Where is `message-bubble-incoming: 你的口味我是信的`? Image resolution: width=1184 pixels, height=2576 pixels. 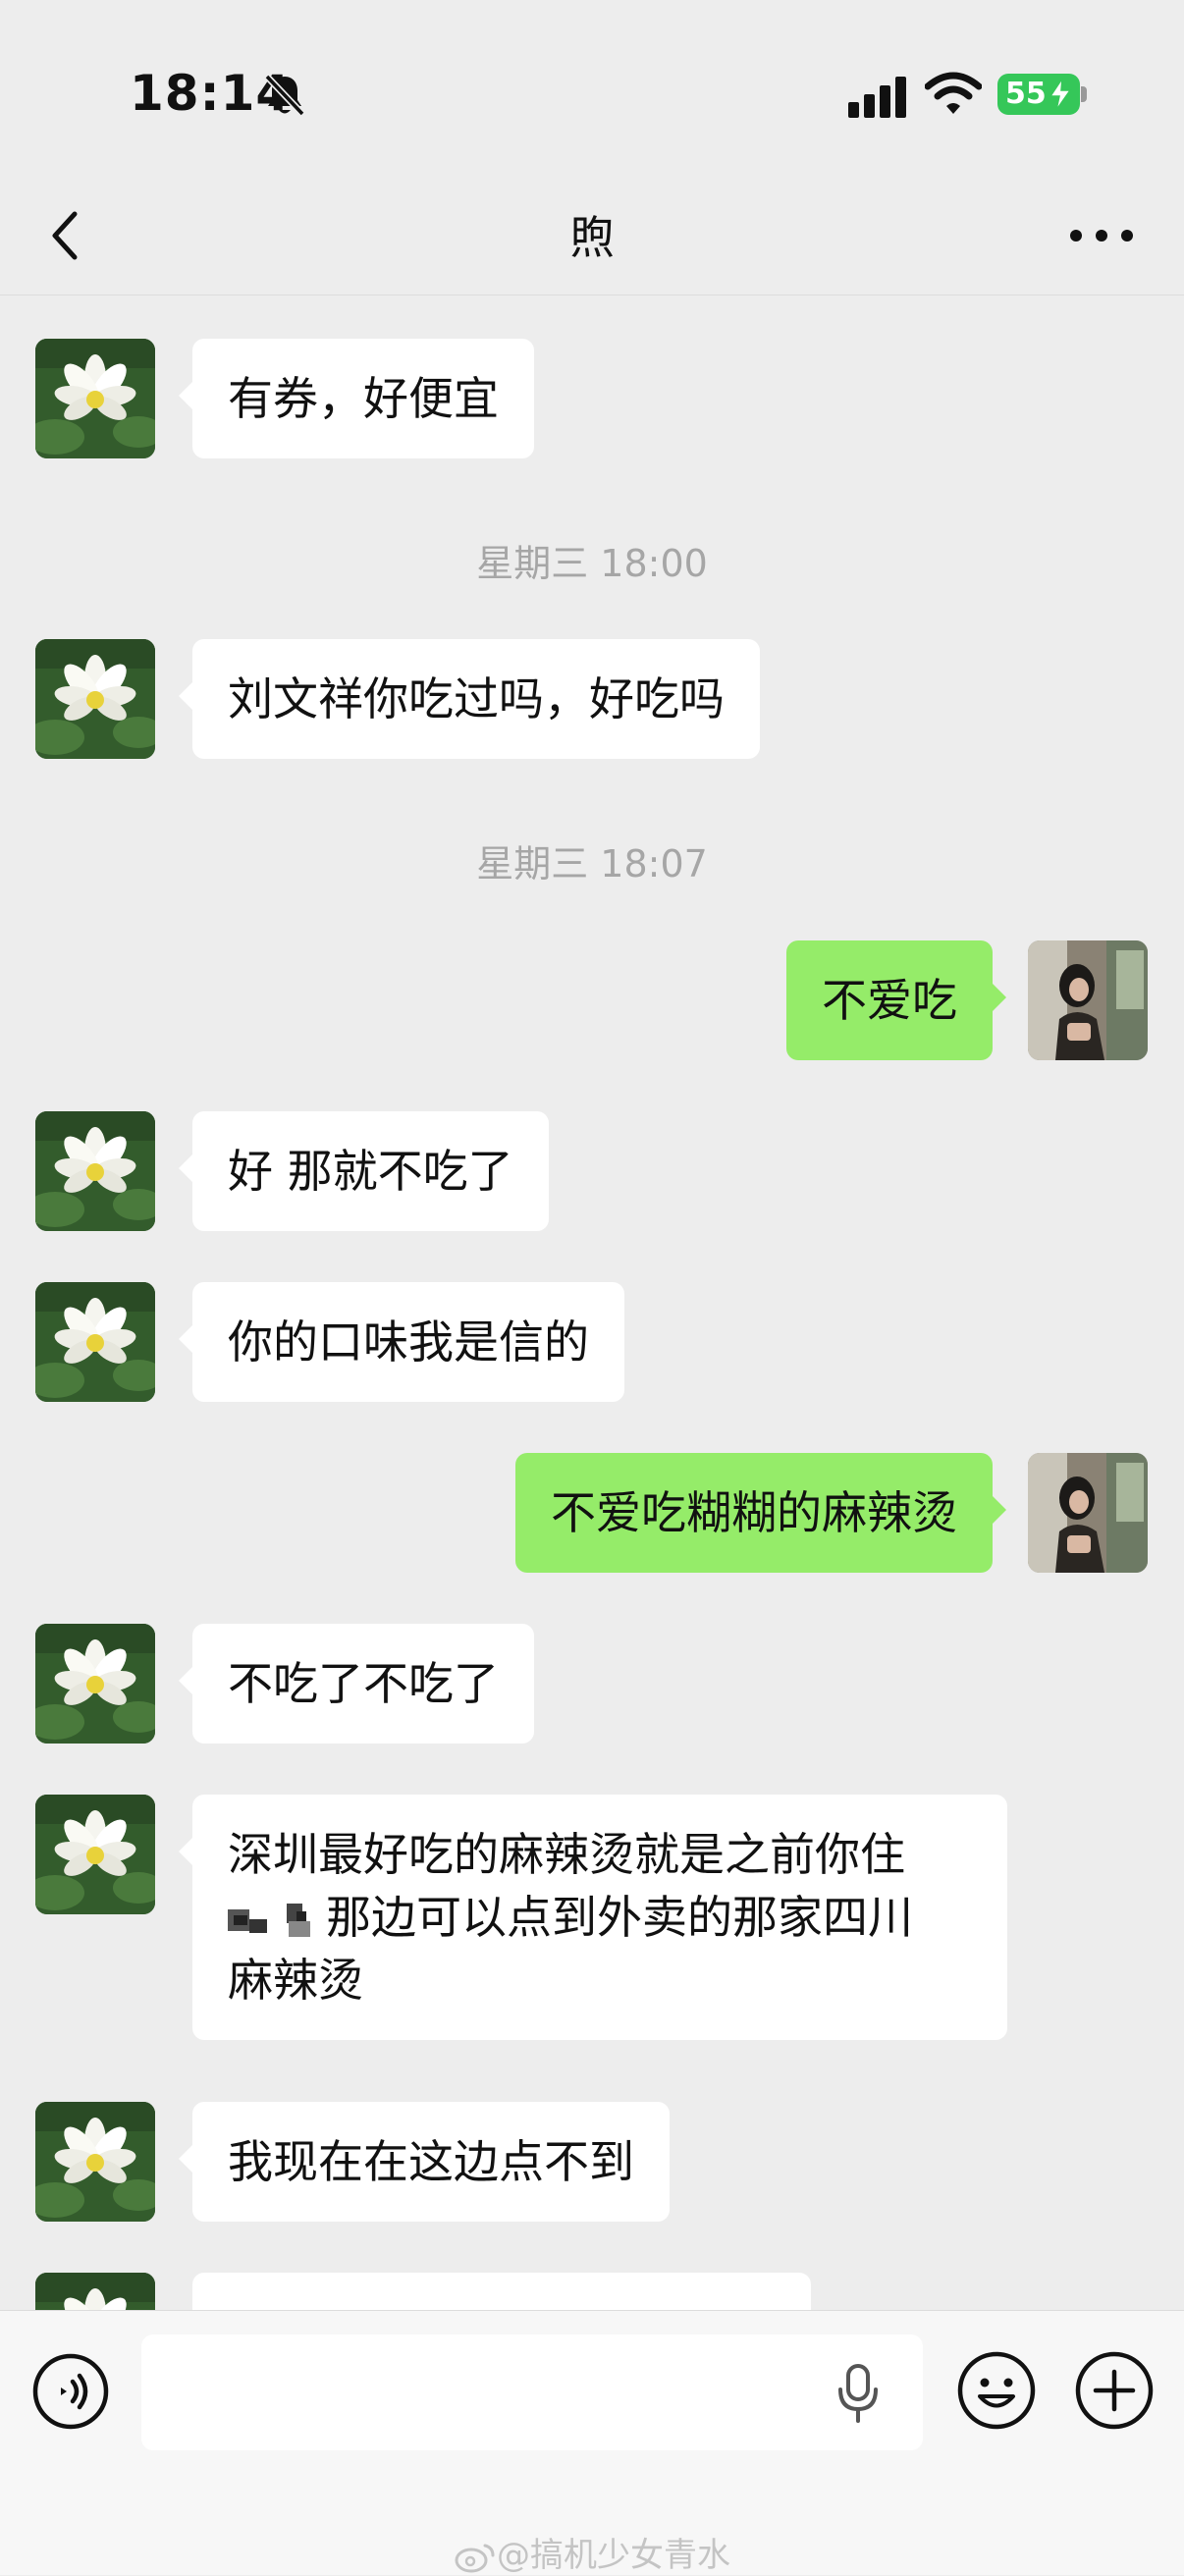 message-bubble-incoming: 你的口味我是信的 is located at coordinates (401, 1342).